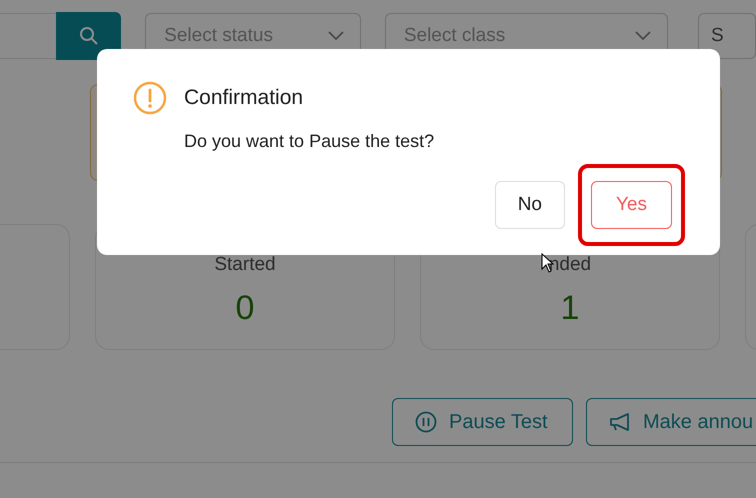 The width and height of the screenshot is (756, 498). I want to click on search-icon, so click(88, 36).